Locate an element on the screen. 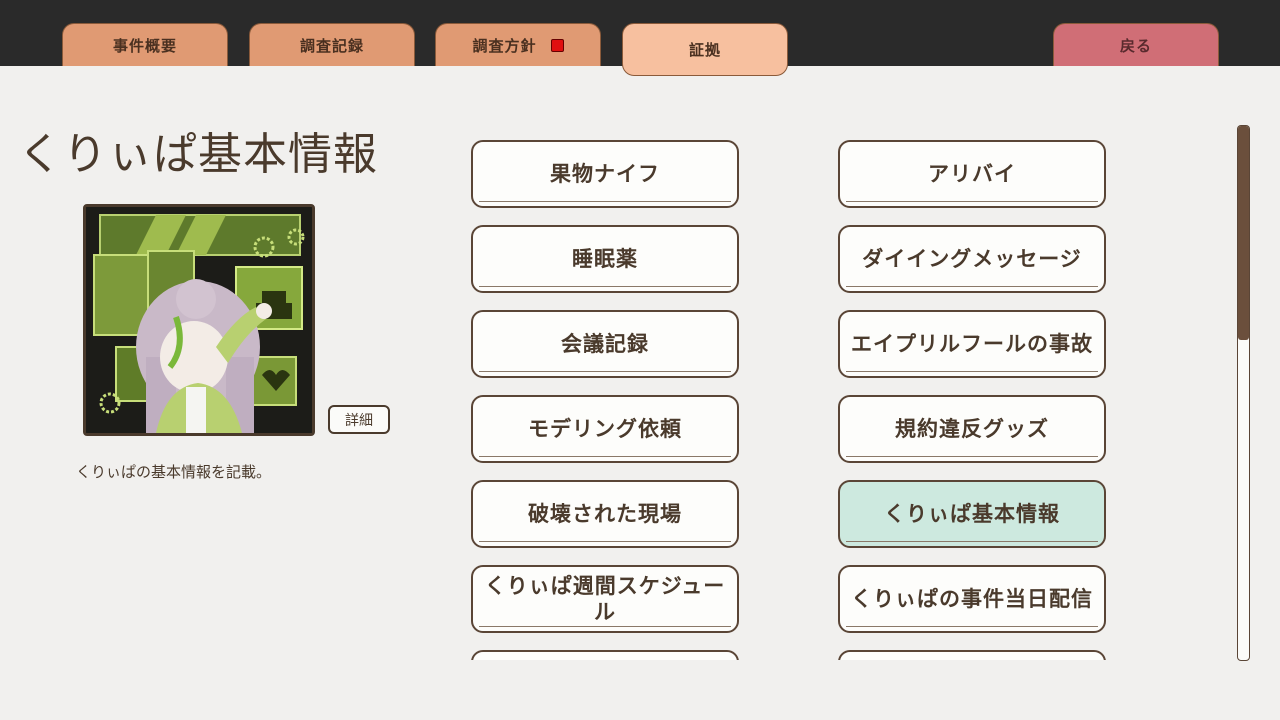 The image size is (1280, 720). evidence-item-label: 会議記録 is located at coordinates (605, 344).